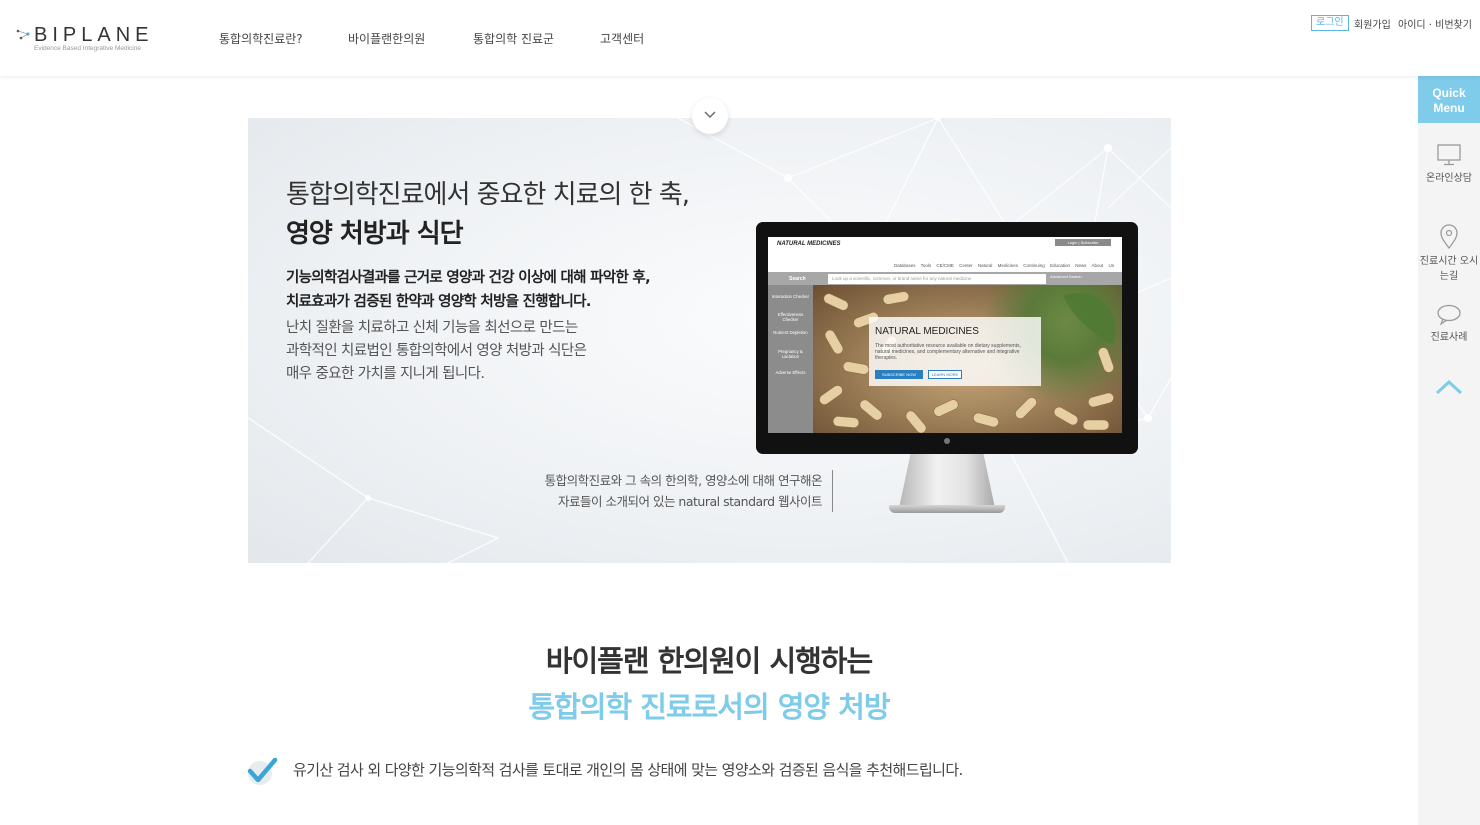  I want to click on quick-item-label: 온라인상담, so click(1449, 178).